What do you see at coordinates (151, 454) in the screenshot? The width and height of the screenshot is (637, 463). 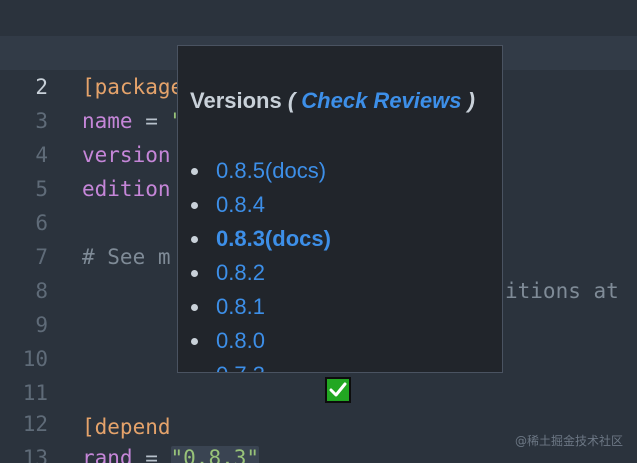 I see `toml-operator: =` at bounding box center [151, 454].